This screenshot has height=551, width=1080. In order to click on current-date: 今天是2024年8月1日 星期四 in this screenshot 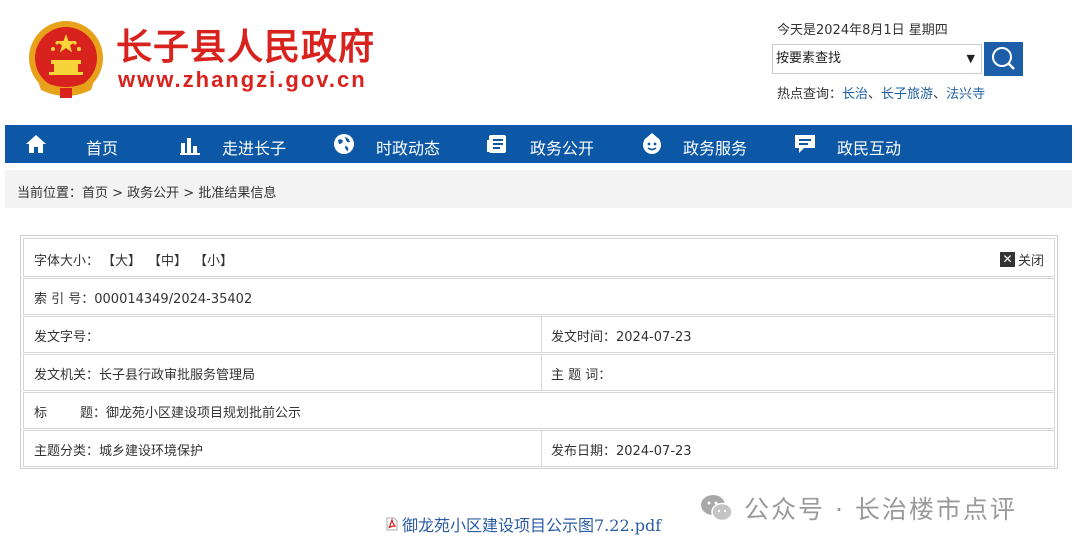, I will do `click(862, 30)`.